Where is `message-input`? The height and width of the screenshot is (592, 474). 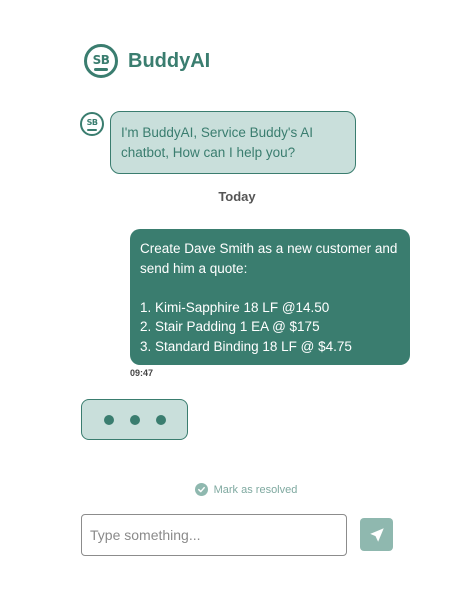
message-input is located at coordinates (214, 535).